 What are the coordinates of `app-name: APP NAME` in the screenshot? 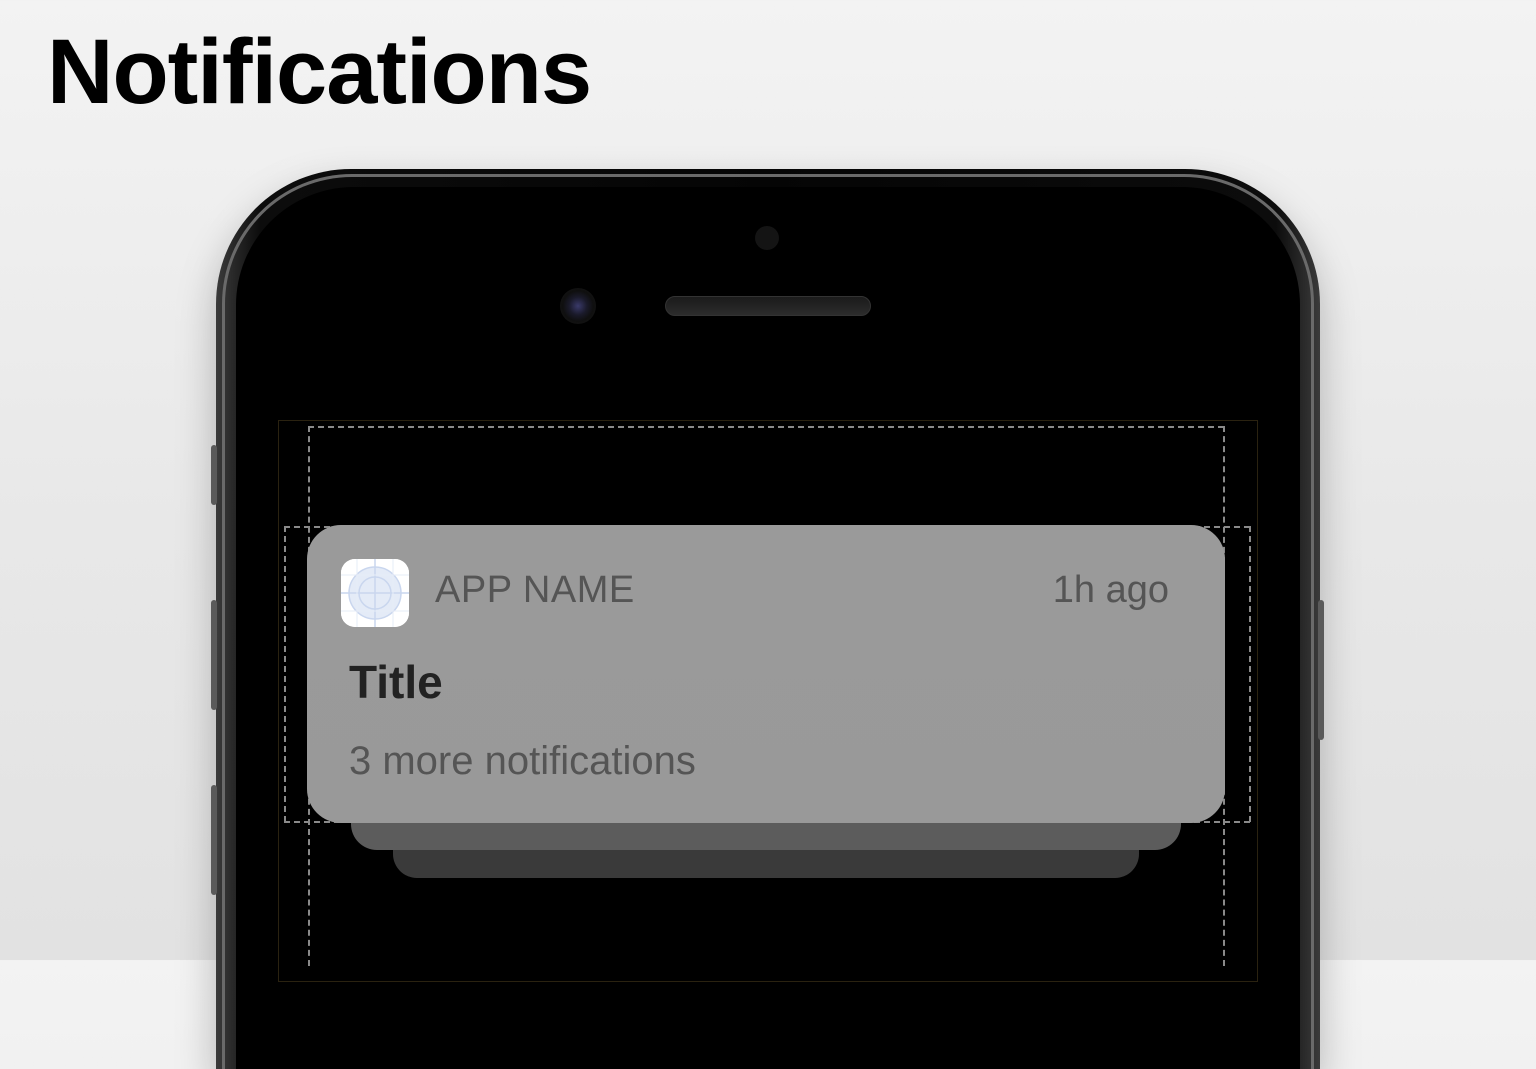 It's located at (535, 590).